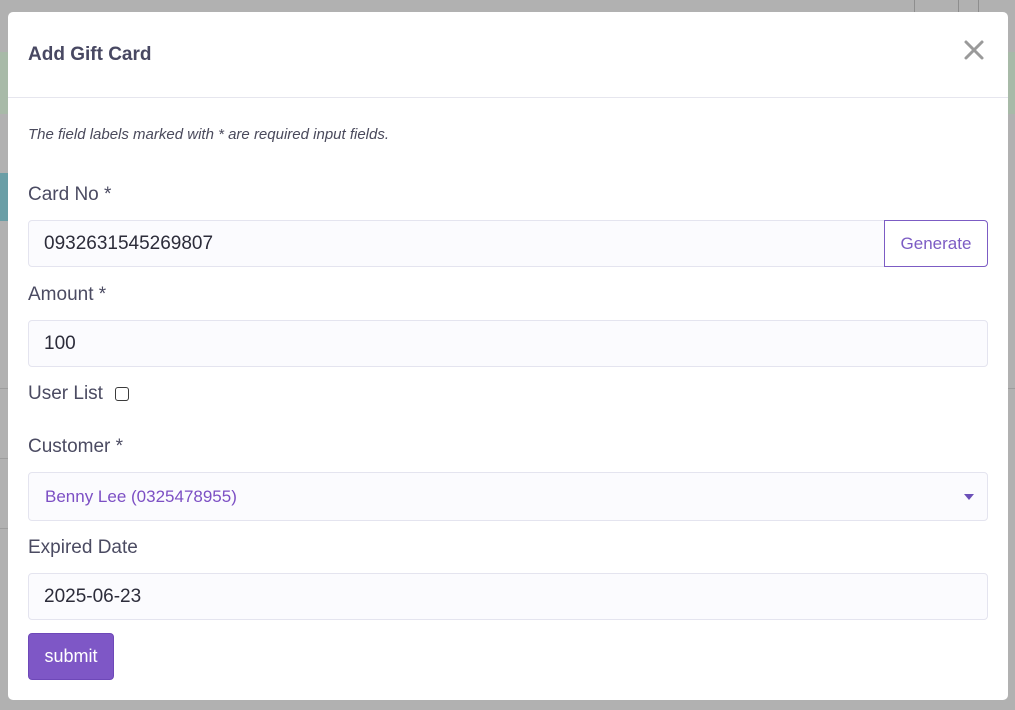 The height and width of the screenshot is (710, 1015). I want to click on expired-date-label: Expired Date, so click(83, 547).